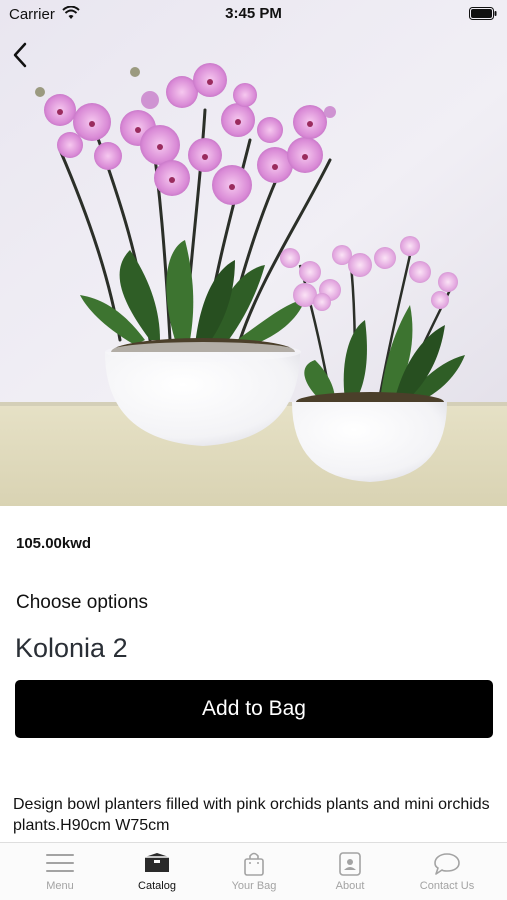 This screenshot has width=507, height=900. What do you see at coordinates (54, 543) in the screenshot?
I see `product-price: 105.00kwd` at bounding box center [54, 543].